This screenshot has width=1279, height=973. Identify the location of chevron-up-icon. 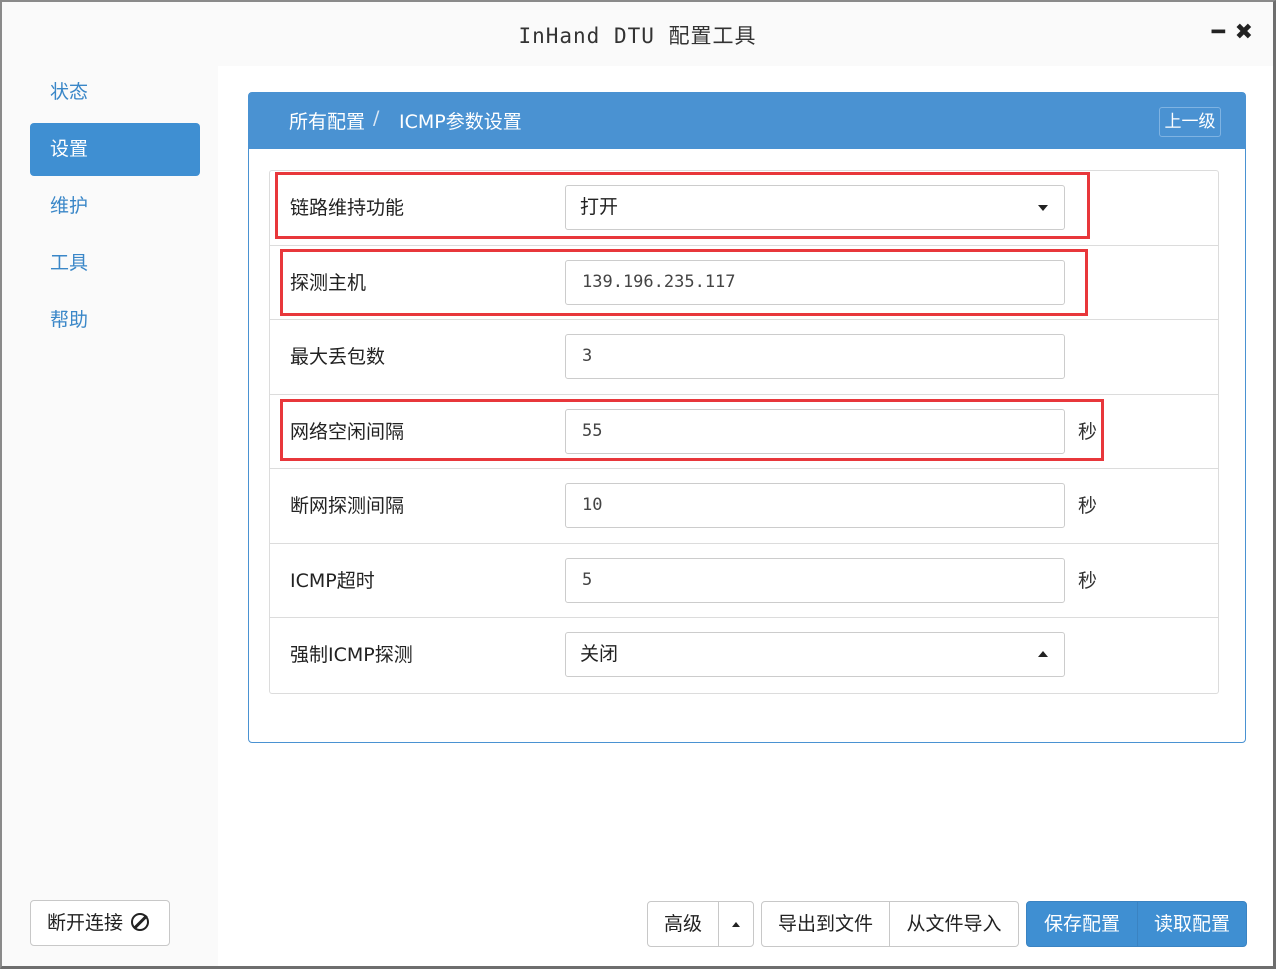
(1043, 654).